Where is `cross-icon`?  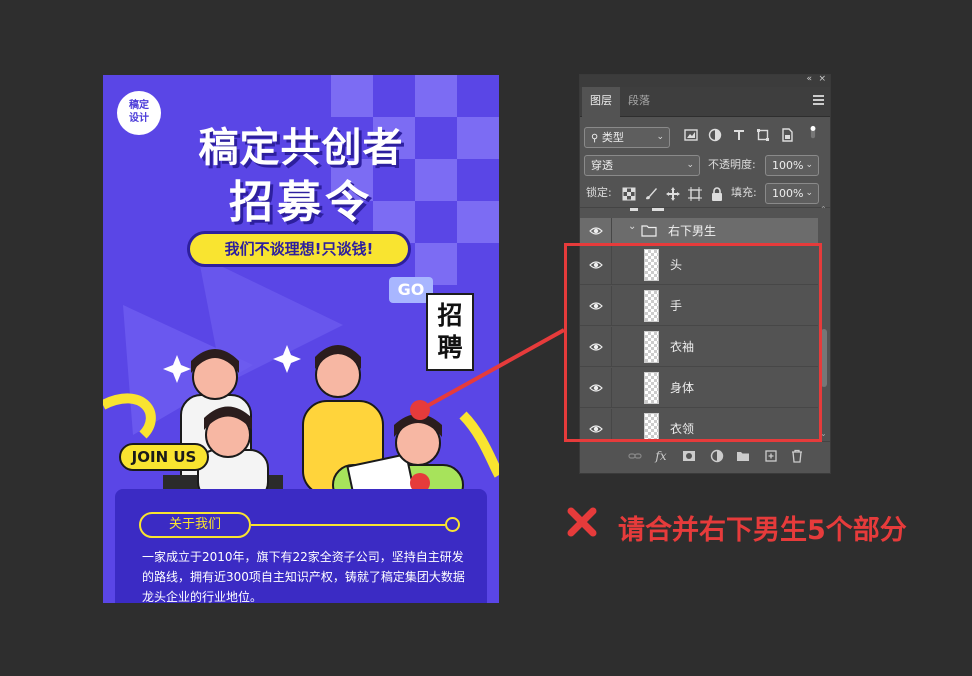 cross-icon is located at coordinates (582, 522).